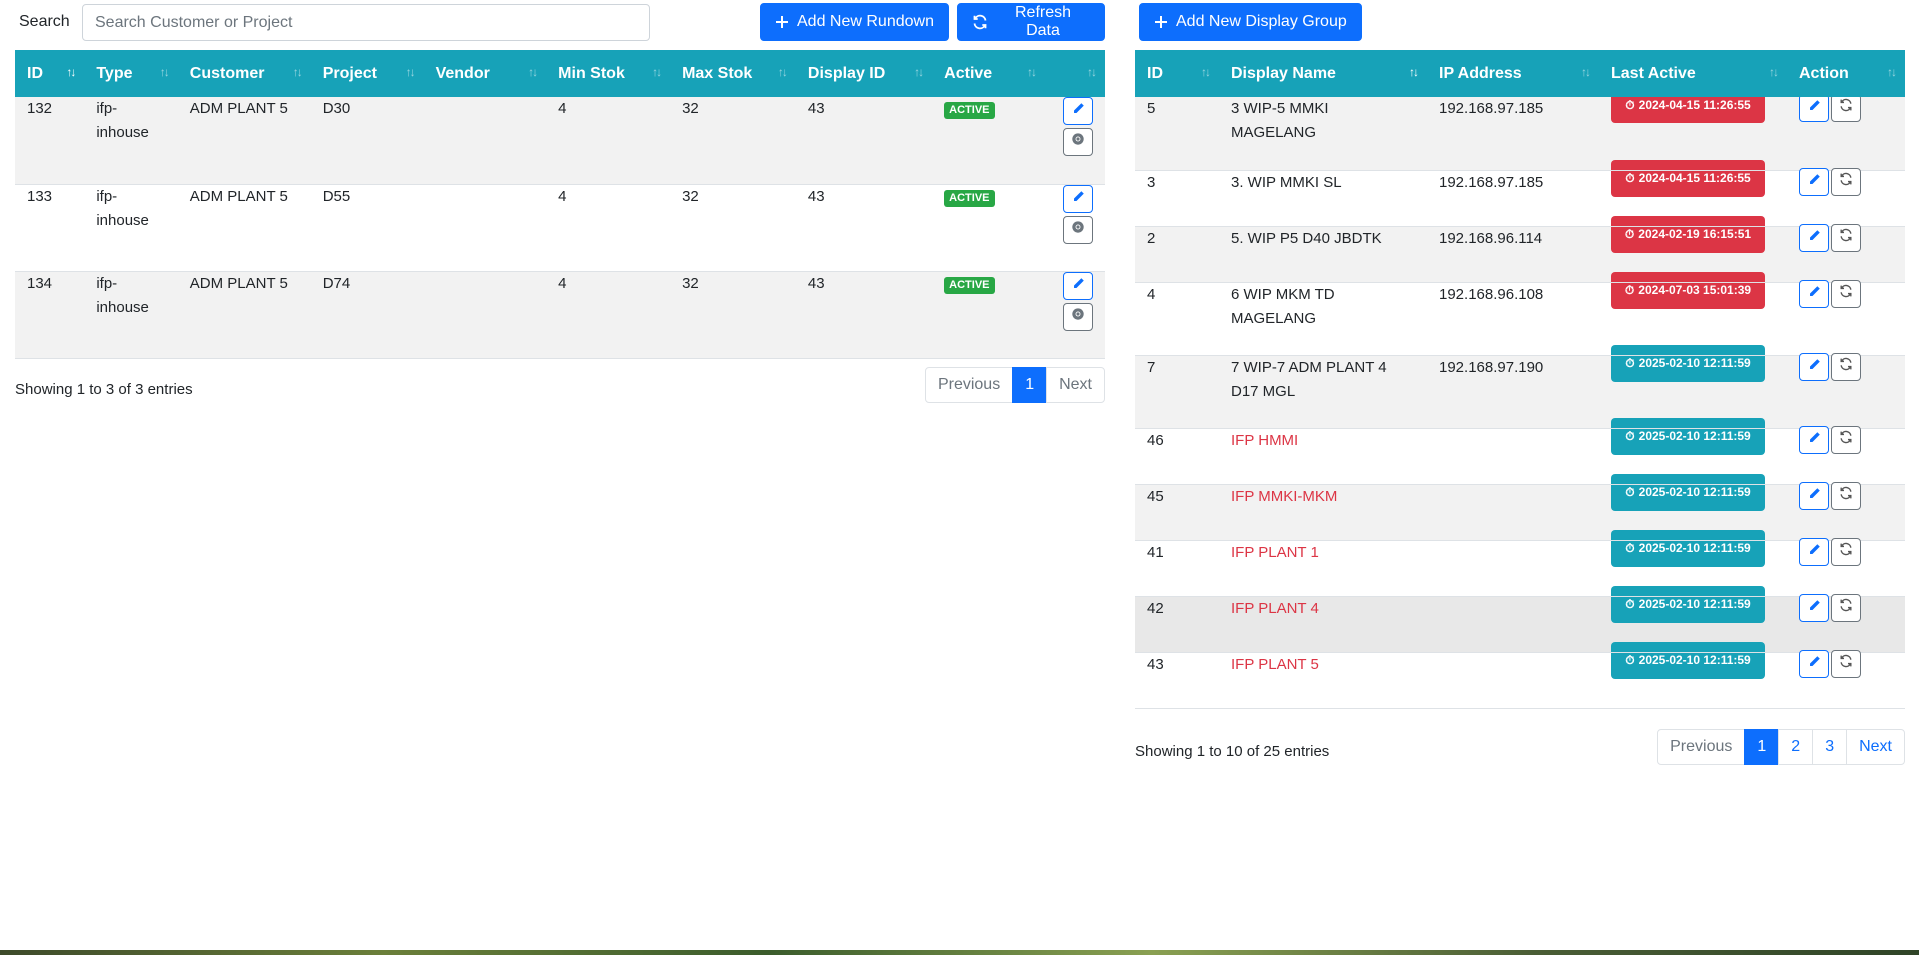 The width and height of the screenshot is (1919, 955). What do you see at coordinates (1323, 73) in the screenshot?
I see `col-display-name: Display Name ↑↓` at bounding box center [1323, 73].